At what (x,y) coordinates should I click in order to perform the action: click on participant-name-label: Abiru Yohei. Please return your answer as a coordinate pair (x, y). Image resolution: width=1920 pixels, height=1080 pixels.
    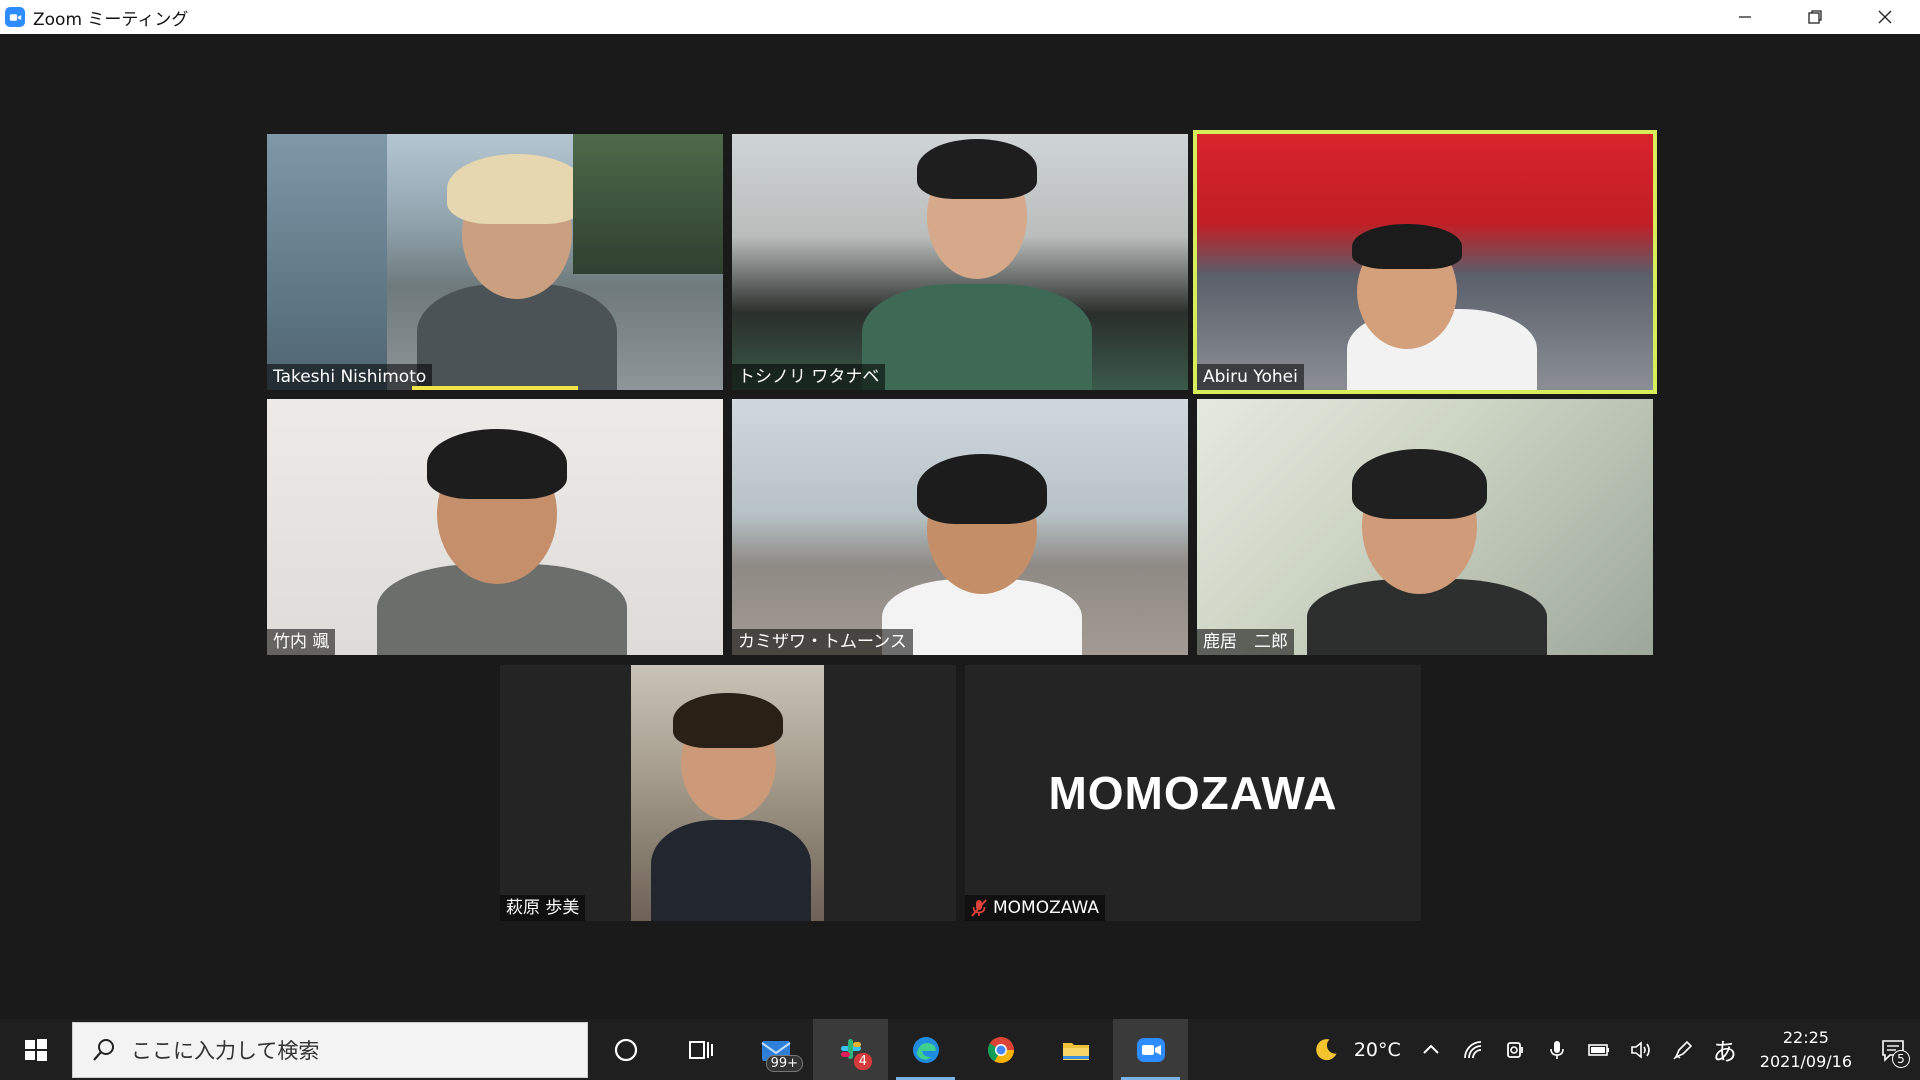
    Looking at the image, I should click on (1250, 377).